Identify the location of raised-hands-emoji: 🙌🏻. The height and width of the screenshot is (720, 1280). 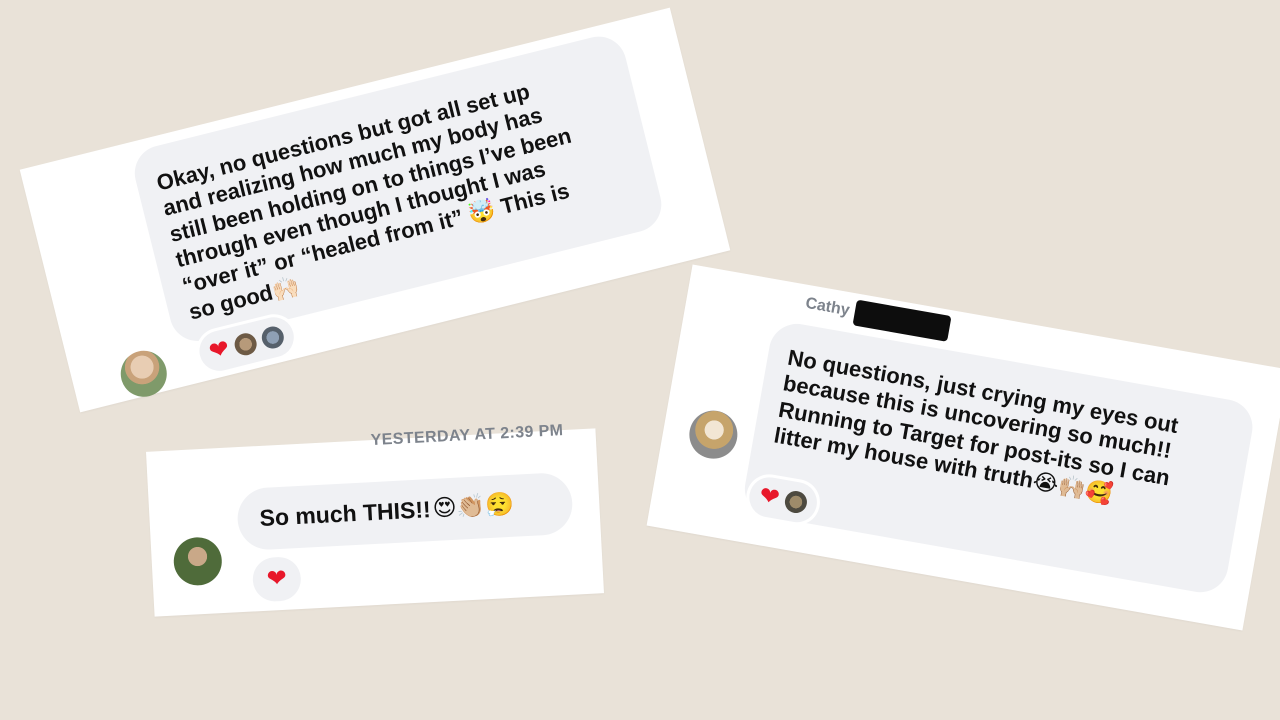
(286, 289).